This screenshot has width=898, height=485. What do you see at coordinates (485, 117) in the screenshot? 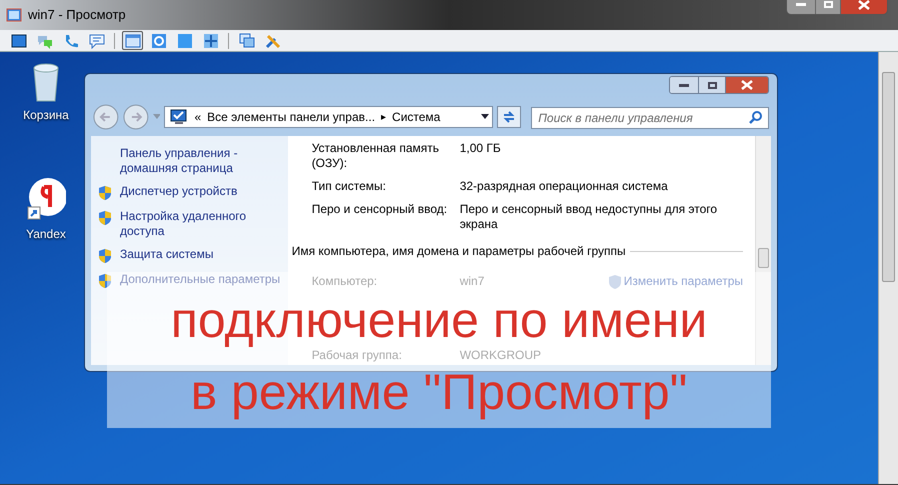
I see `dropdown-caret-icon` at bounding box center [485, 117].